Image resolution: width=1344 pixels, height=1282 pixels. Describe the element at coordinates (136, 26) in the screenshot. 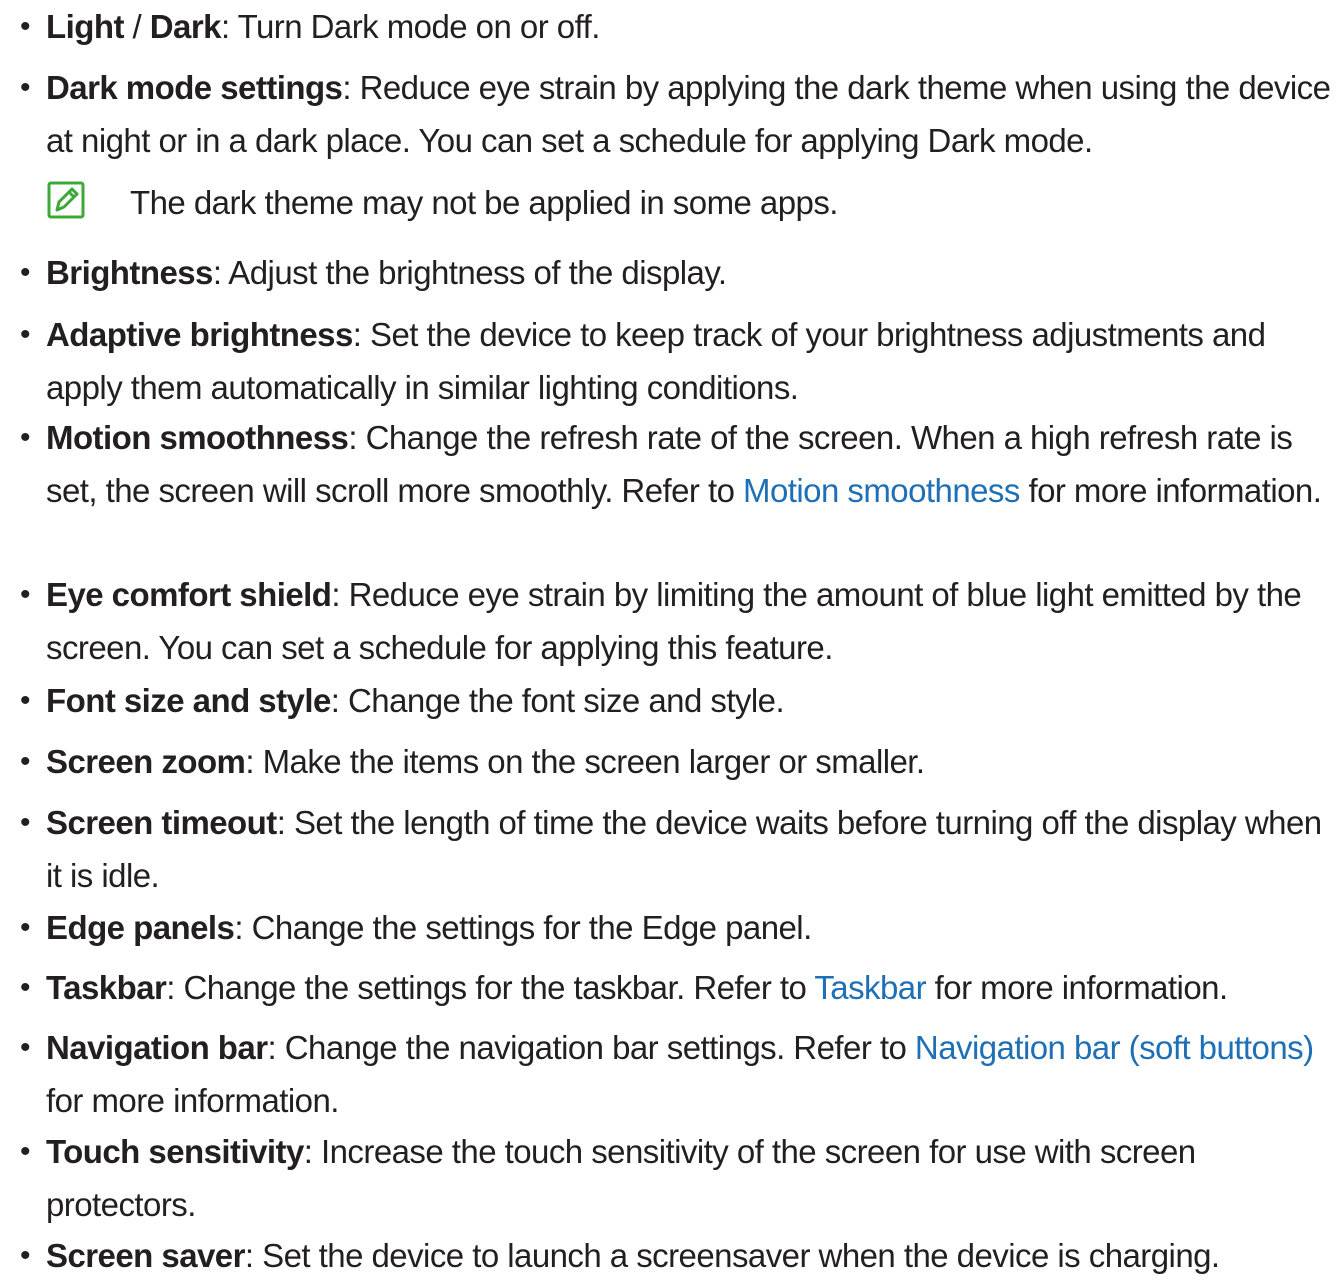

I see `item-description: /` at that location.